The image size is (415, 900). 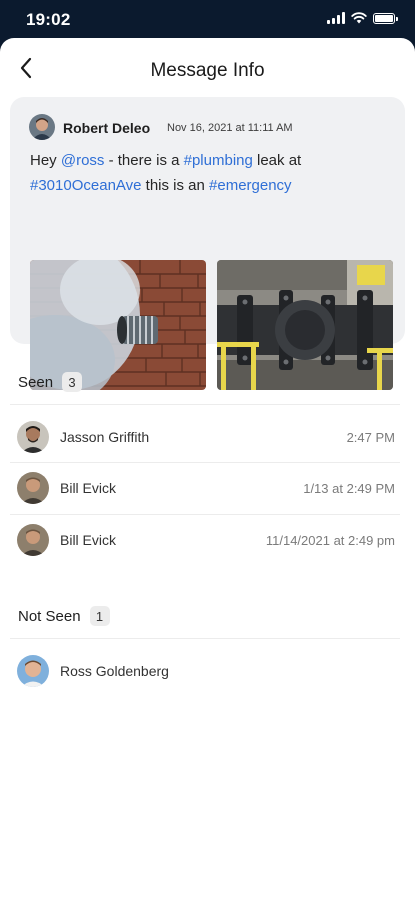 What do you see at coordinates (175, 185) in the screenshot?
I see `message-text-segment: this is an` at bounding box center [175, 185].